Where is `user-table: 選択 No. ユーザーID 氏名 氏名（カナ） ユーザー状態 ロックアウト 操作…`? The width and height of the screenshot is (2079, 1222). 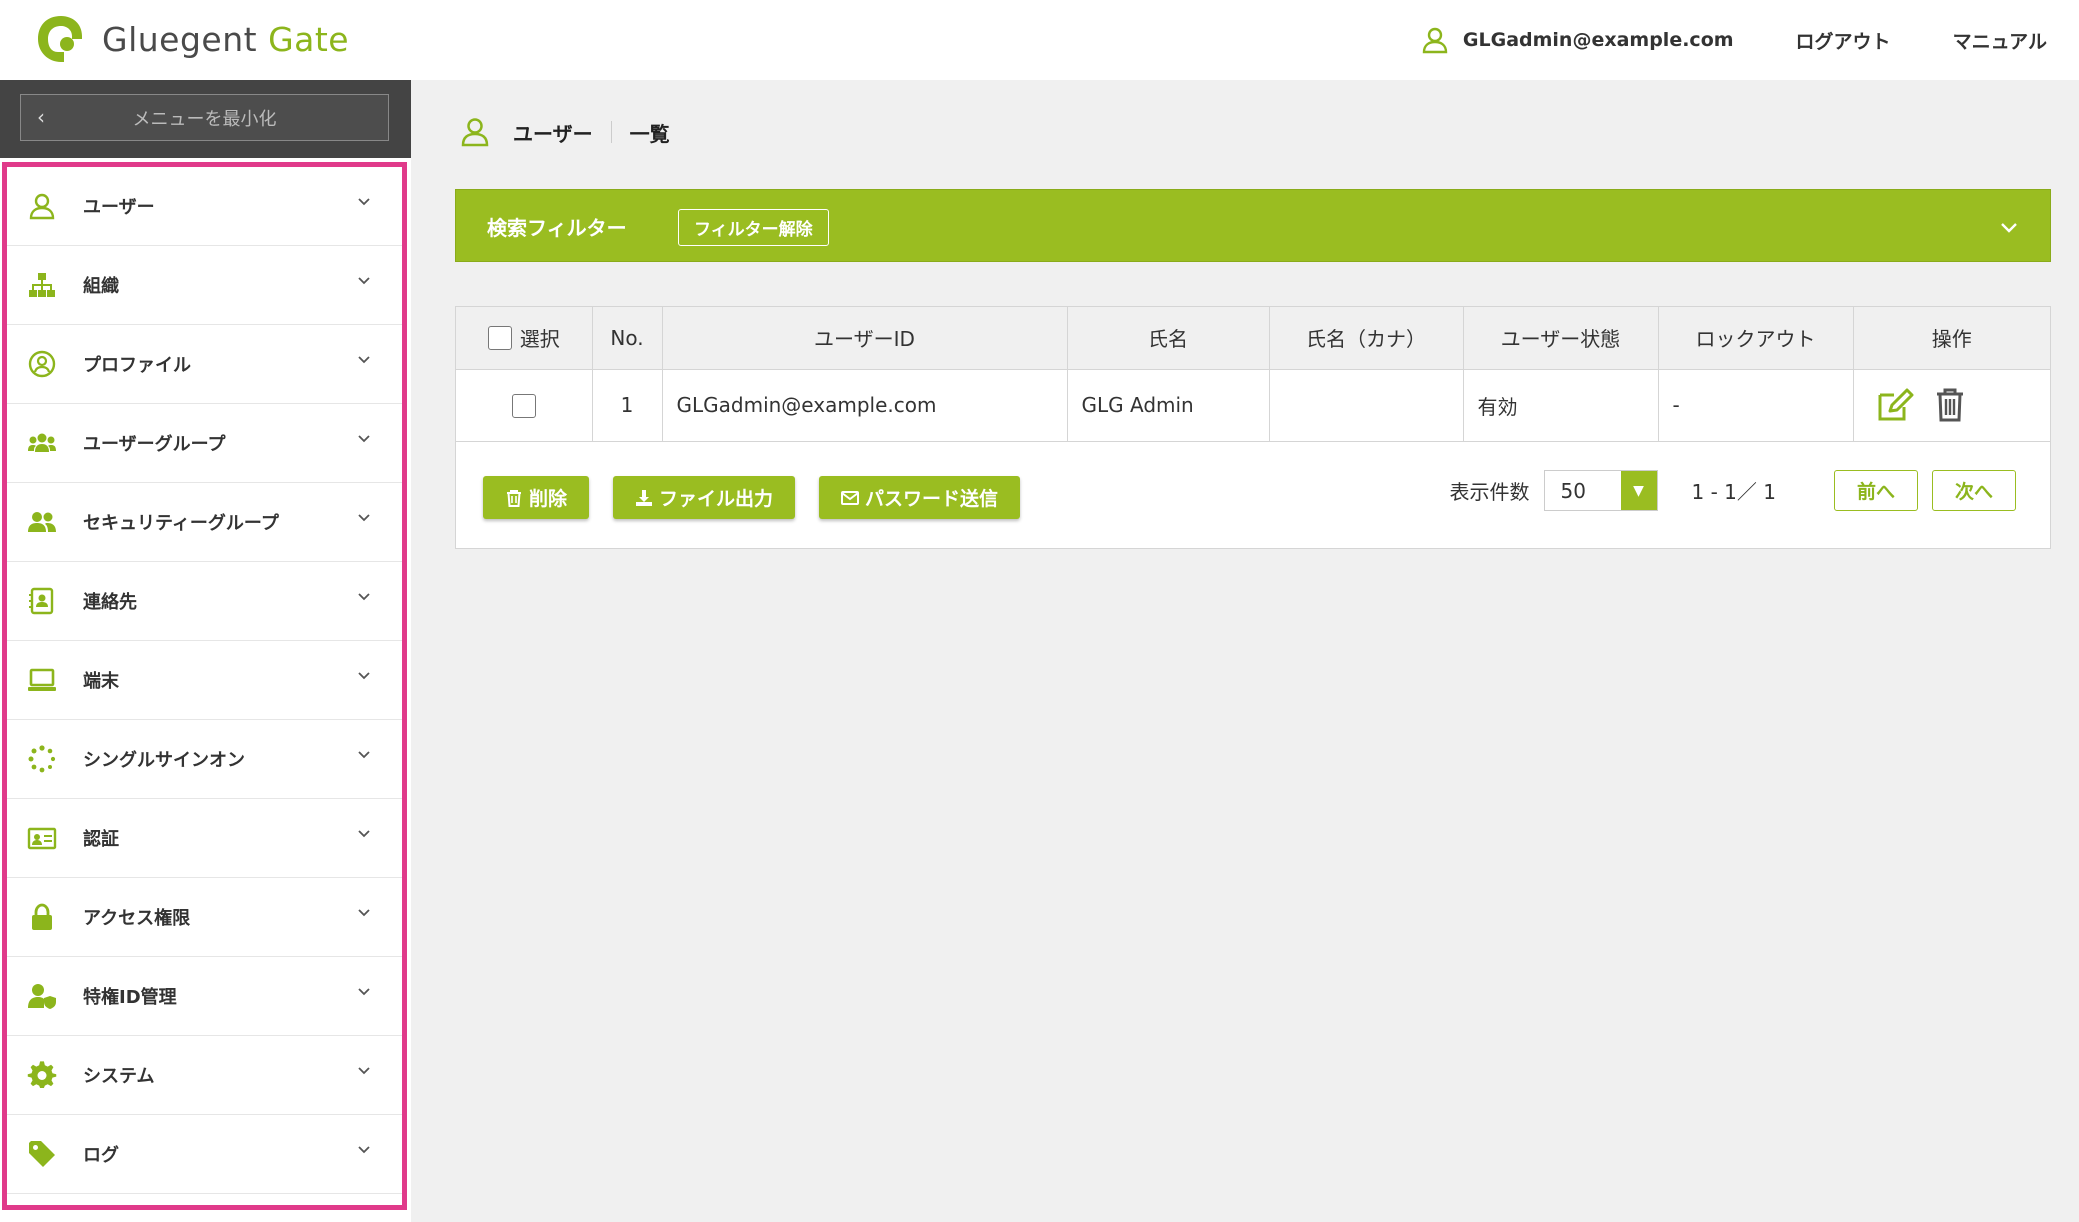
user-table: 選択 No. ユーザーID 氏名 氏名（カナ） ユーザー状態 ロックアウト 操作… is located at coordinates (1253, 374).